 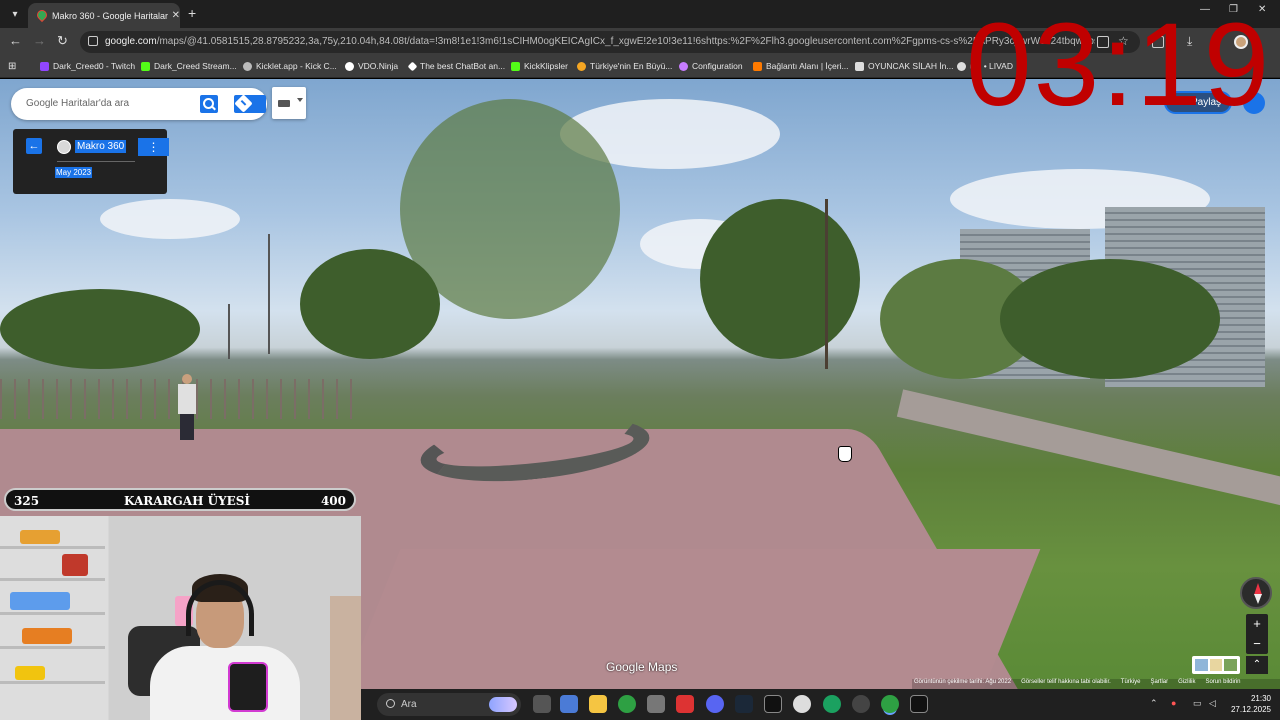 What do you see at coordinates (250, 103) in the screenshot?
I see `directions-icon` at bounding box center [250, 103].